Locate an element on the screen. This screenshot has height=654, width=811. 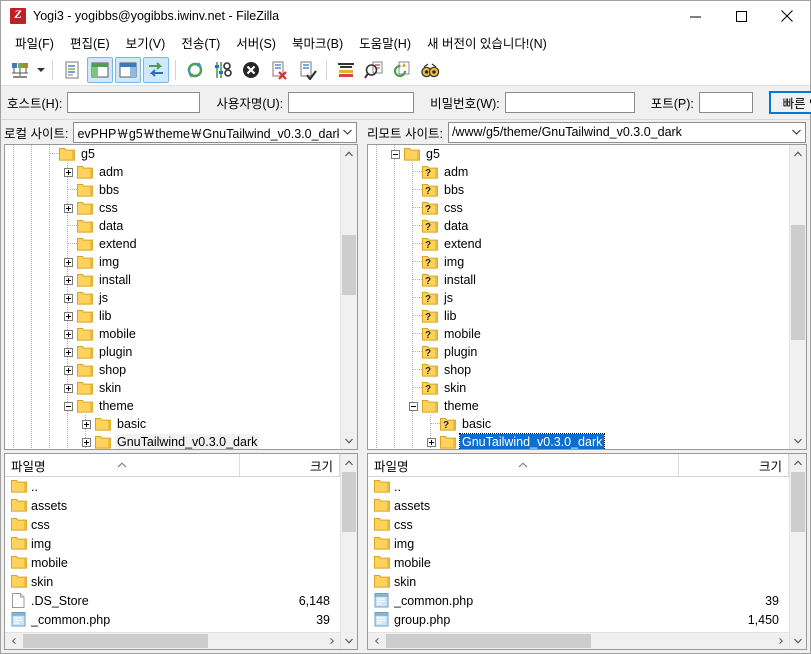
local-list-vscrollbar is located at coordinates (348, 551).